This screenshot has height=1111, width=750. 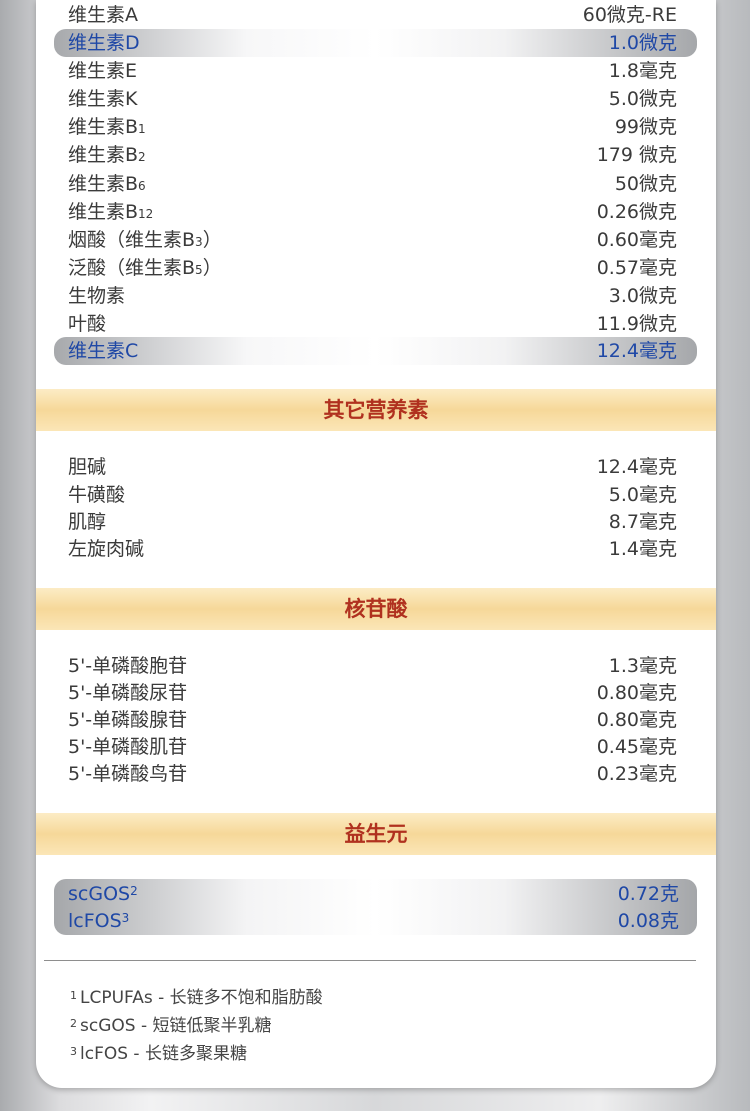 What do you see at coordinates (375, 127) in the screenshot?
I see `nutrient-row: 维生素B1 99微克` at bounding box center [375, 127].